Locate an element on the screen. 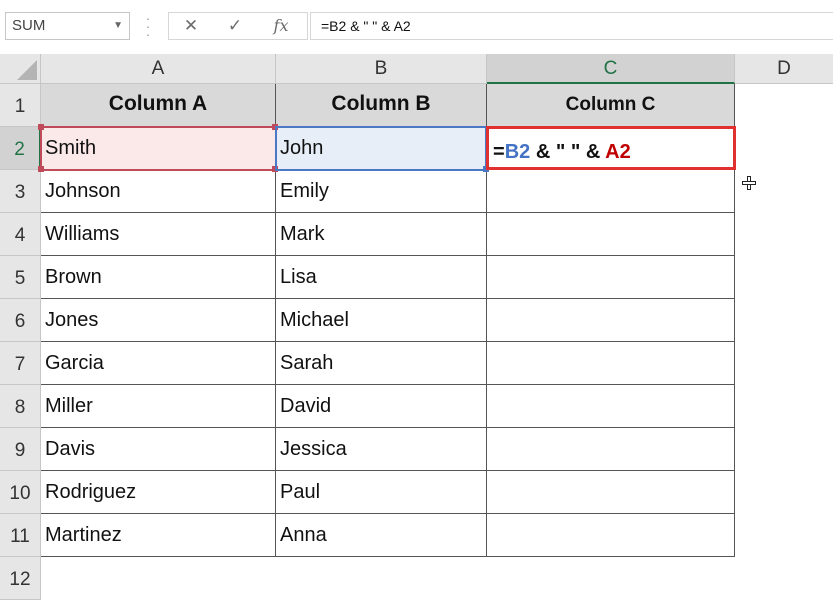  row-header: 7 is located at coordinates (20, 363).